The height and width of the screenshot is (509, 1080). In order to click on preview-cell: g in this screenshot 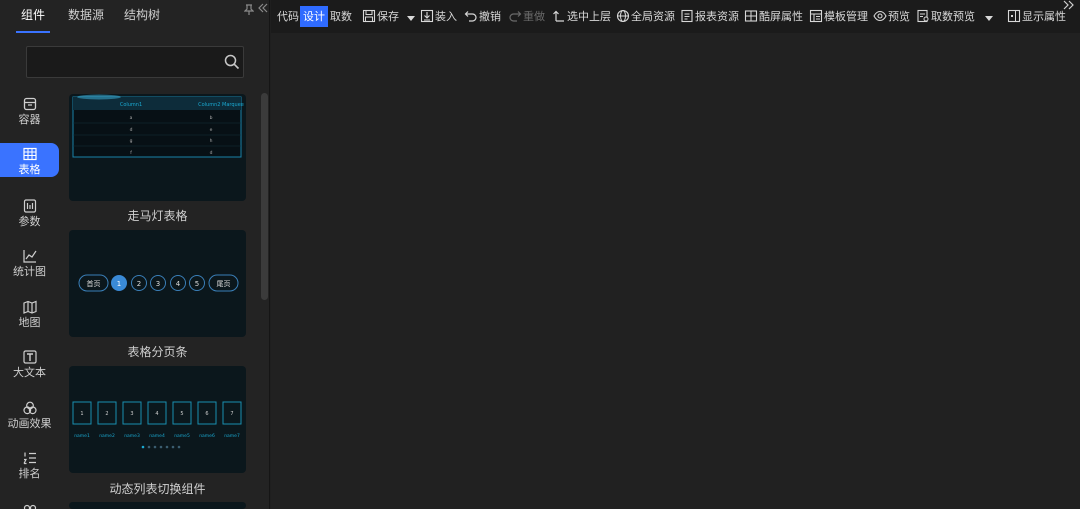, I will do `click(131, 141)`.